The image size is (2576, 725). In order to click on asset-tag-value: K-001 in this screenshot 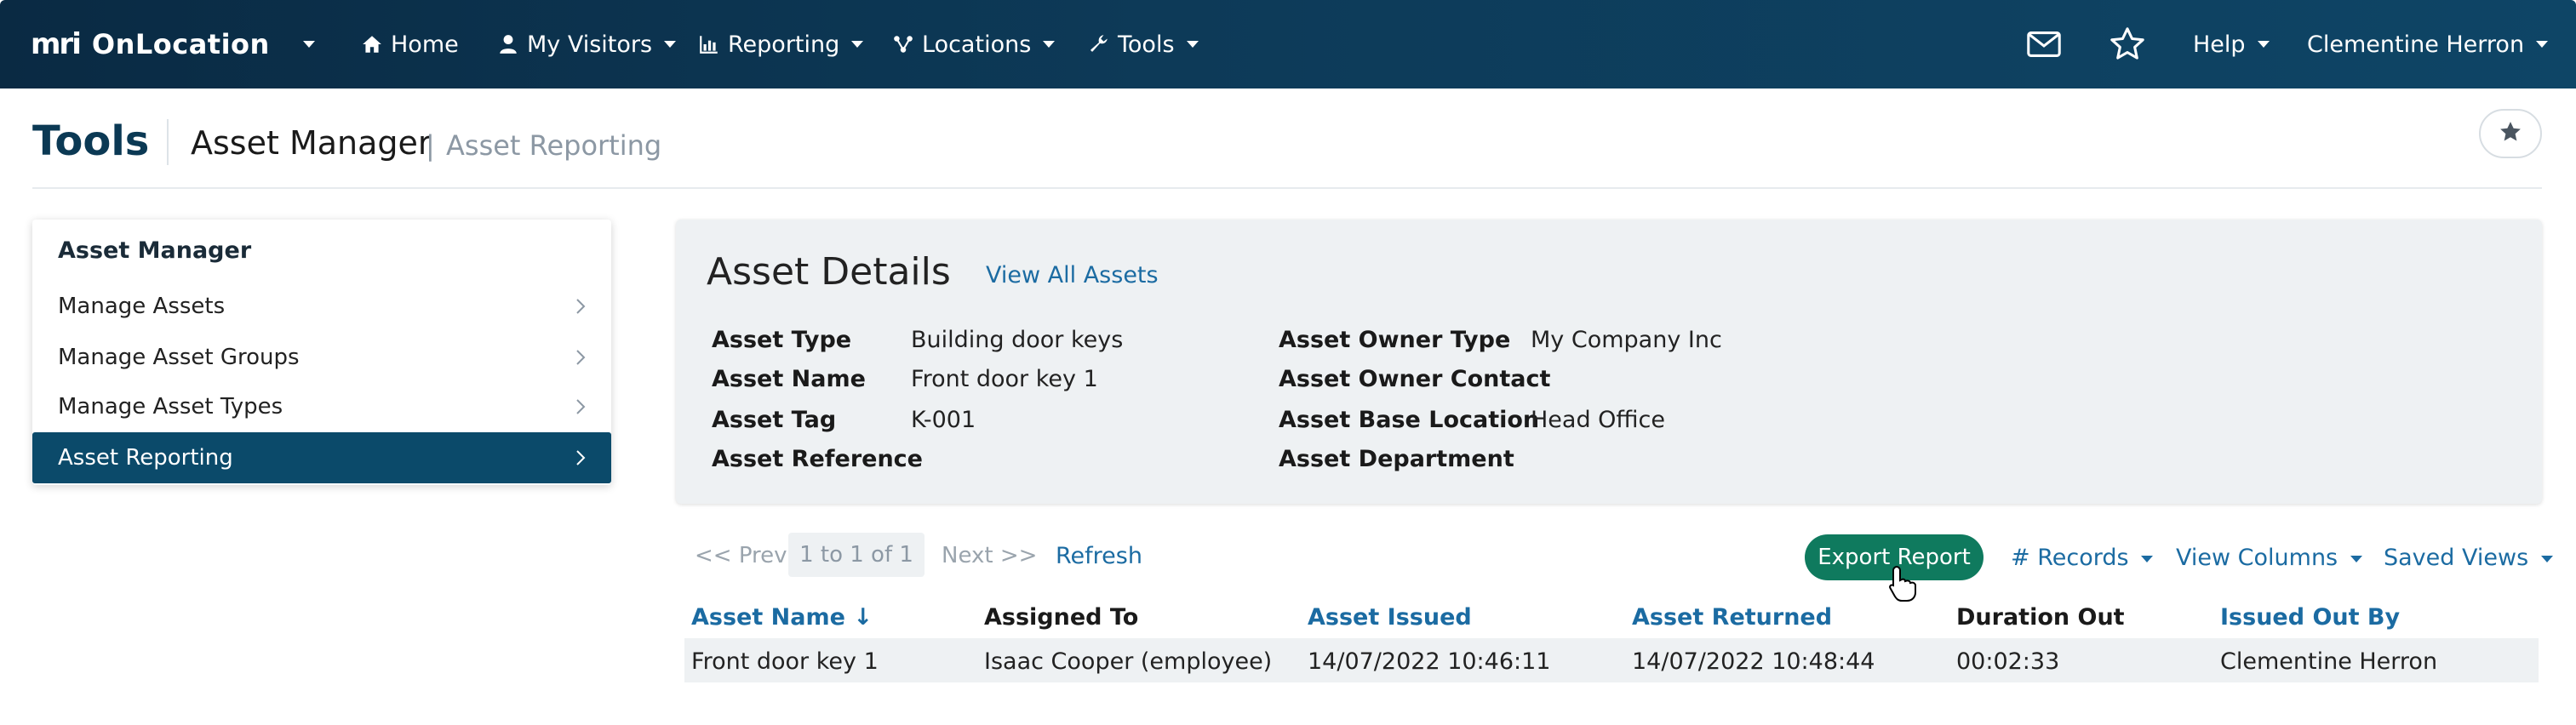, I will do `click(944, 420)`.